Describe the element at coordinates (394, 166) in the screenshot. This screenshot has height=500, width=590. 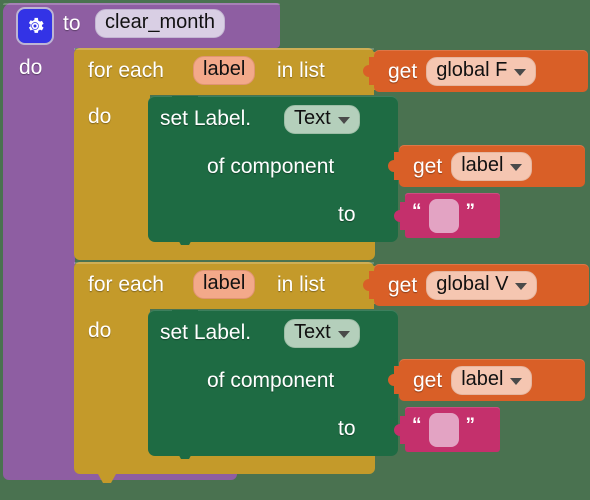
I see `get-label-1-plug` at that location.